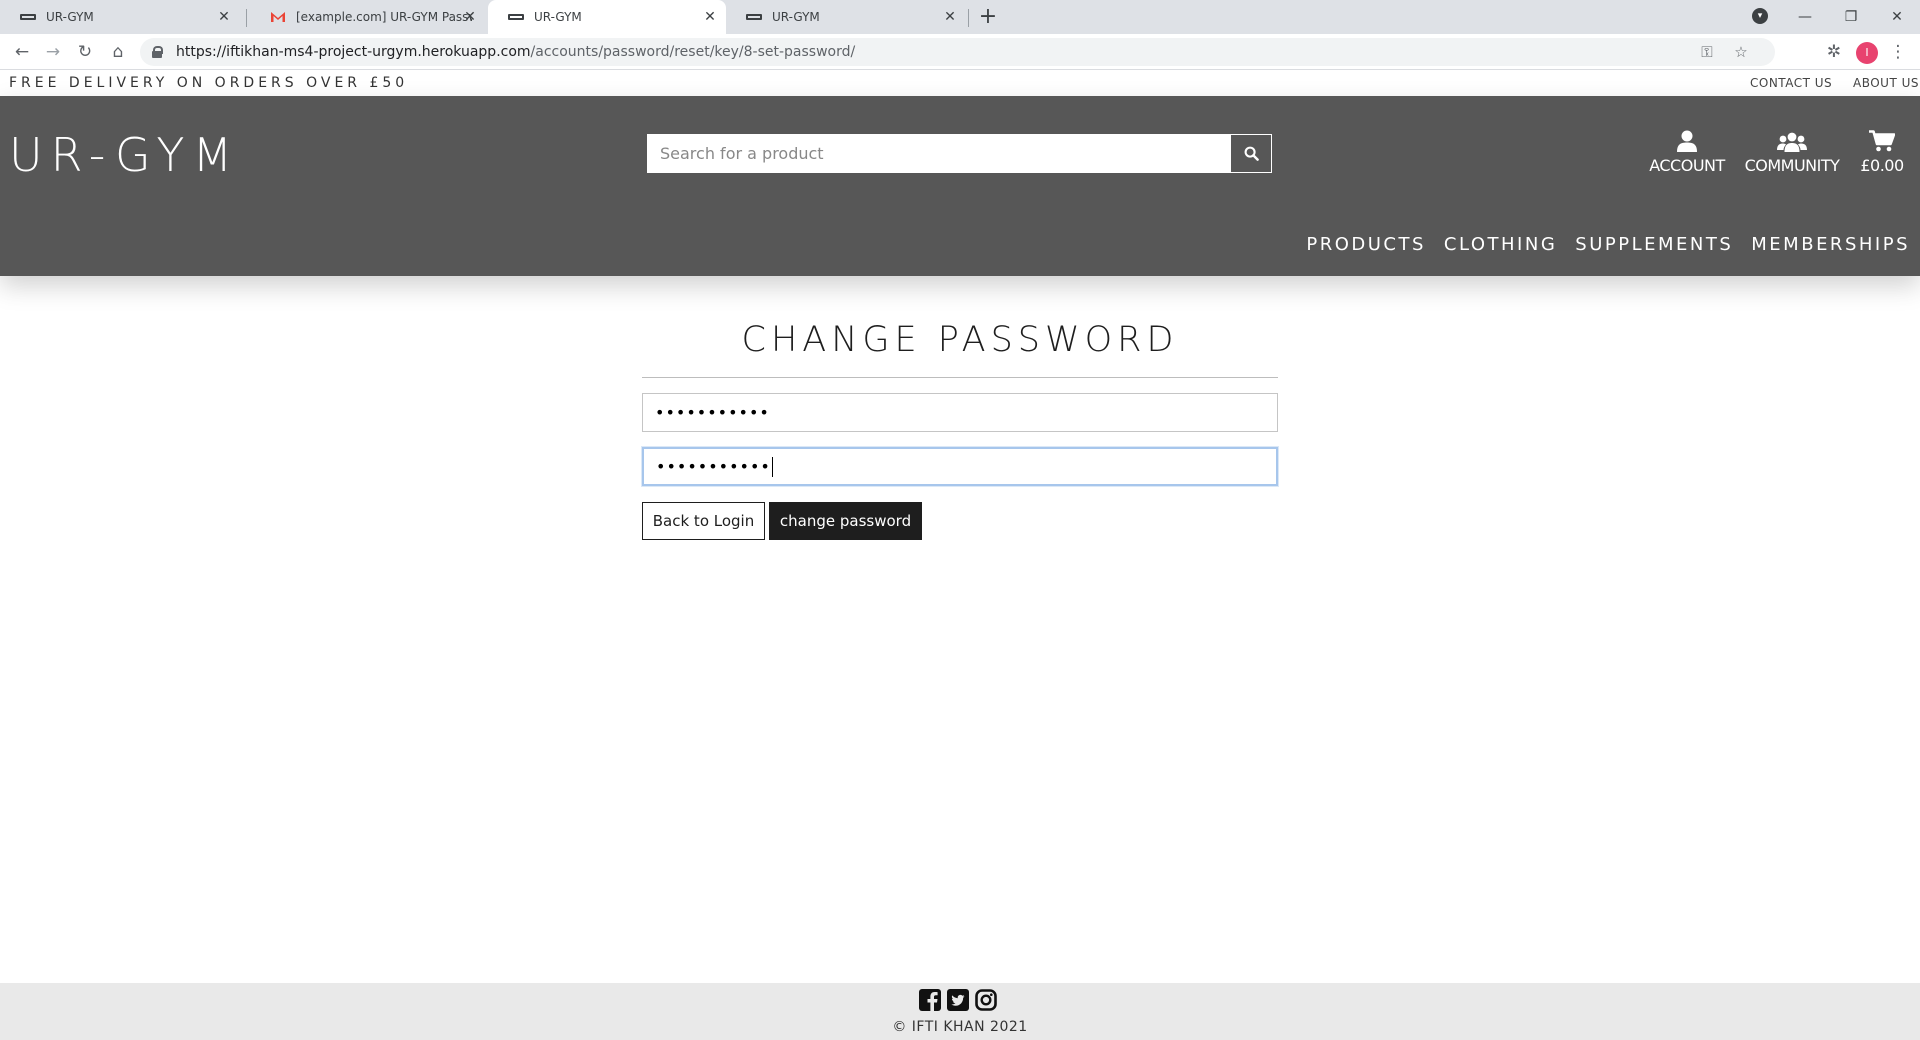  What do you see at coordinates (1687, 165) in the screenshot?
I see `account-label: ACCOUNT` at bounding box center [1687, 165].